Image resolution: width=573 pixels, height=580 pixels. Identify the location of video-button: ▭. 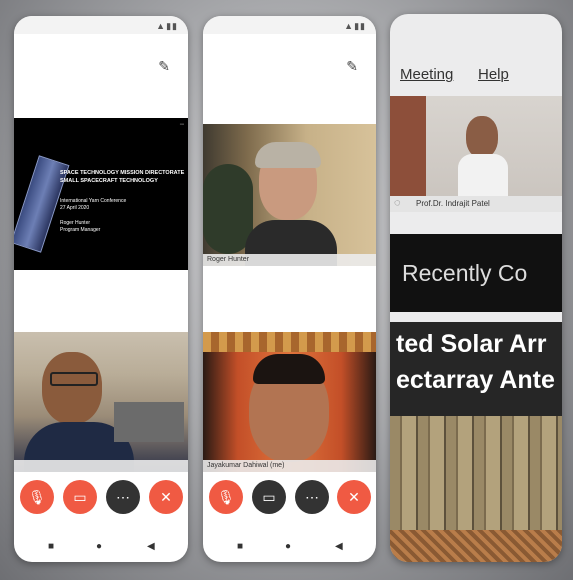
(269, 497).